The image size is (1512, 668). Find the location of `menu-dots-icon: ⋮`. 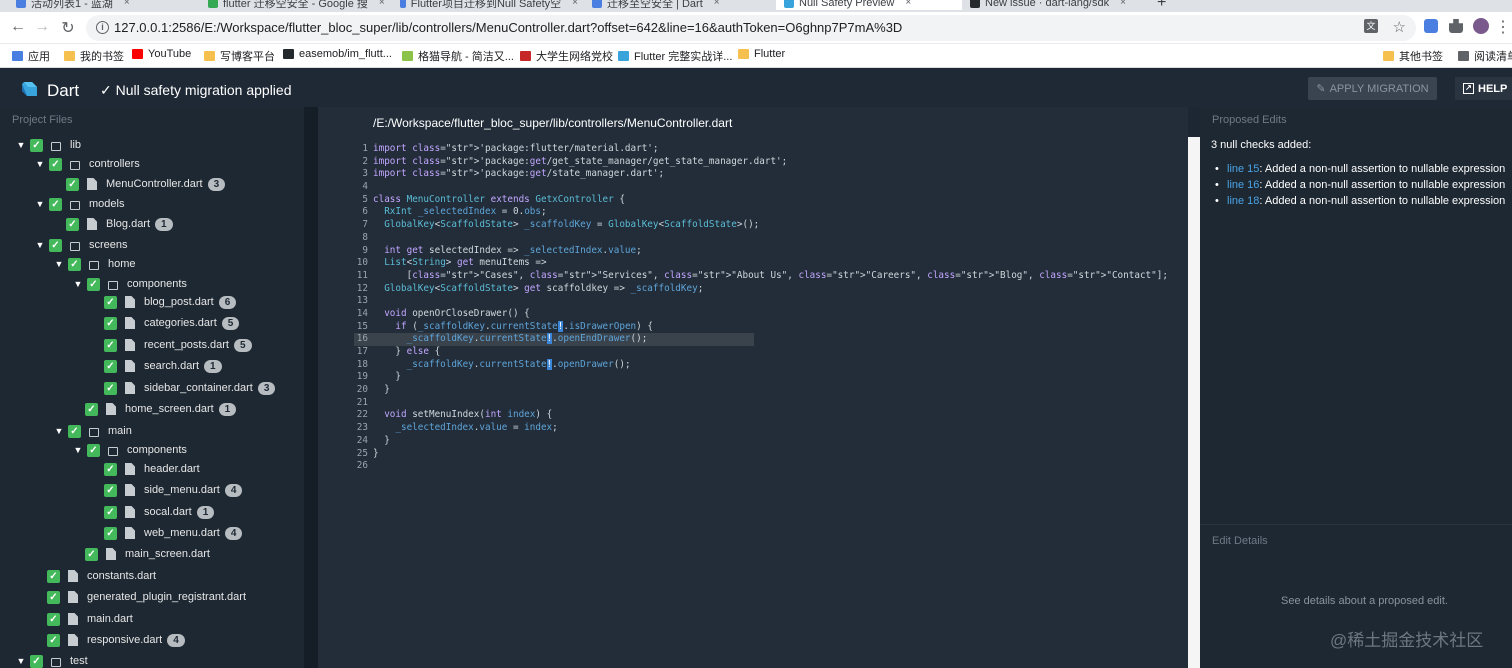

menu-dots-icon: ⋮ is located at coordinates (1502, 27).